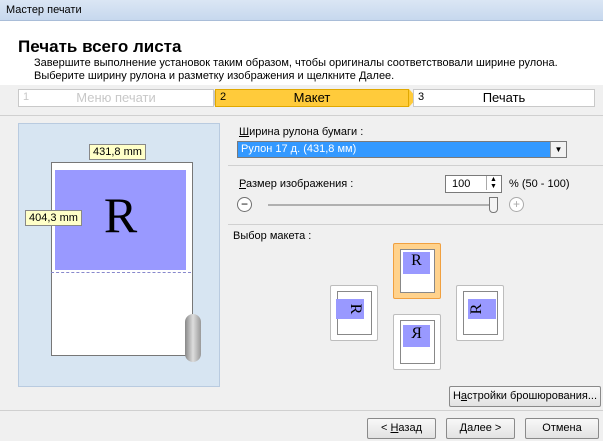  What do you see at coordinates (562, 428) in the screenshot?
I see `cancel-button: Отмена` at bounding box center [562, 428].